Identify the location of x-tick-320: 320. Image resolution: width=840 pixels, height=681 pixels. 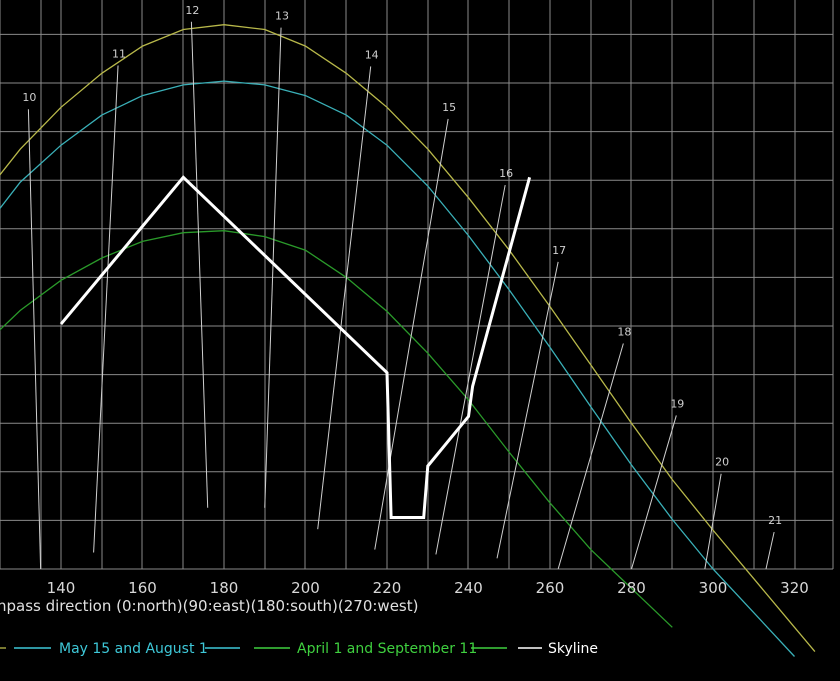
(794, 588).